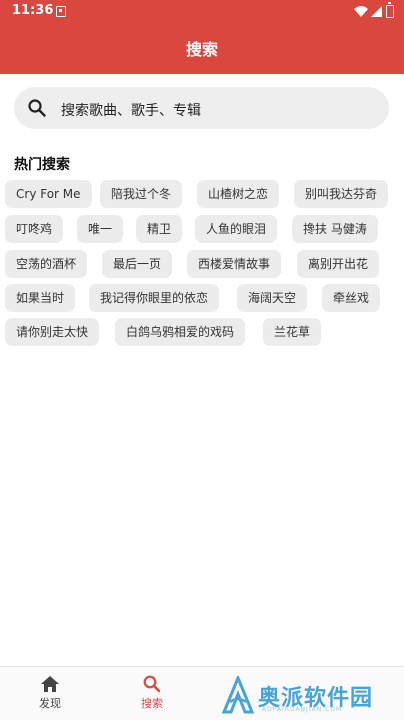  Describe the element at coordinates (390, 10) in the screenshot. I see `battery-icon` at that location.